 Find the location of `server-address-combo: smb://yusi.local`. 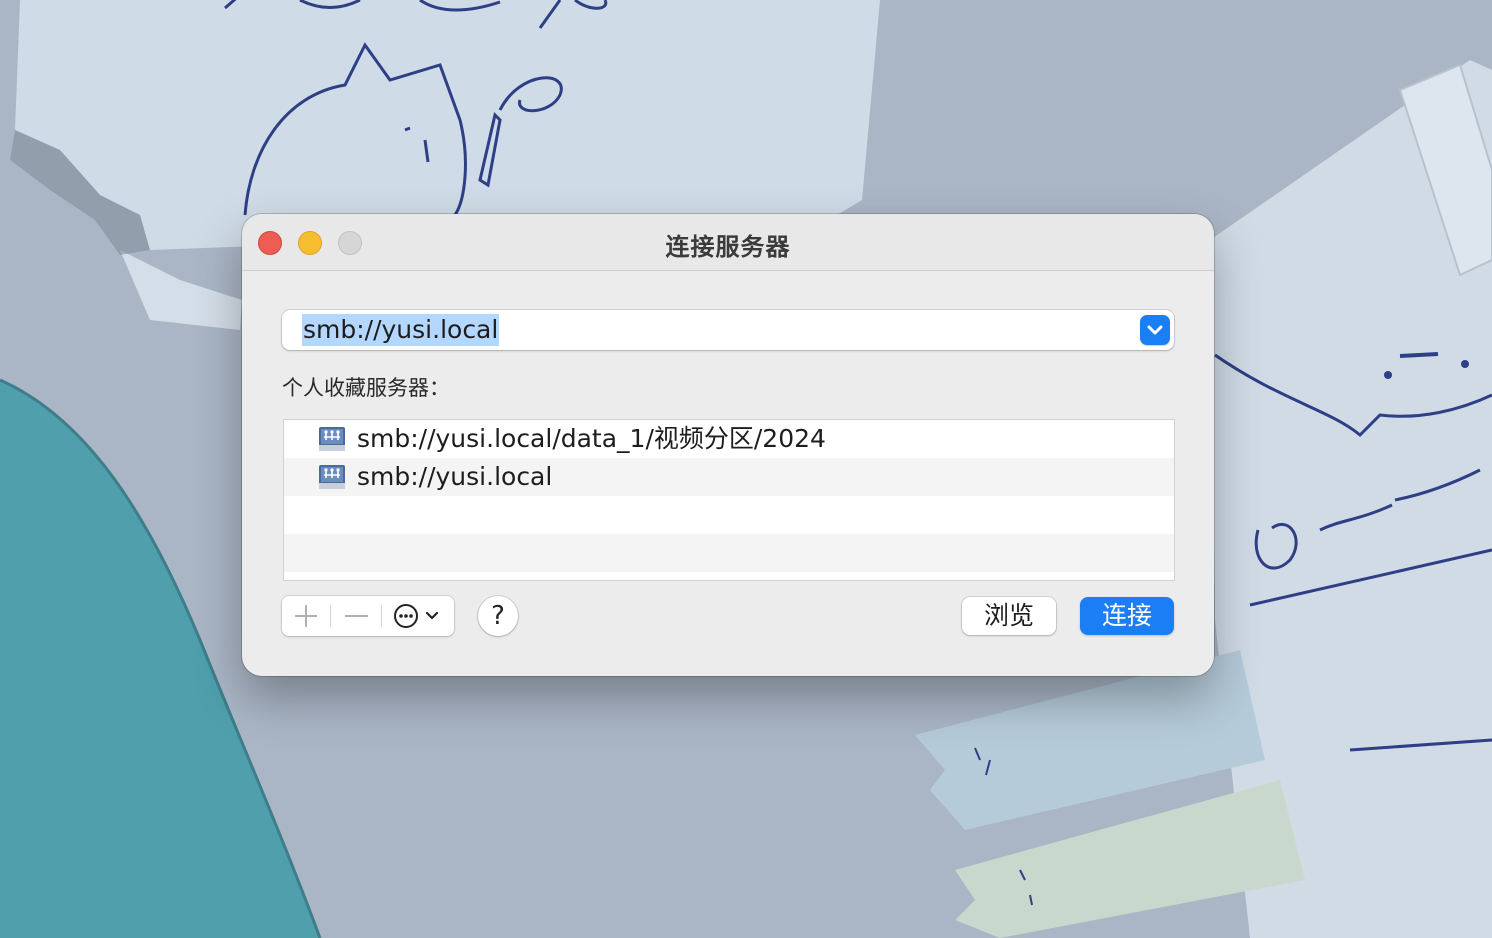

server-address-combo: smb://yusi.local is located at coordinates (728, 330).